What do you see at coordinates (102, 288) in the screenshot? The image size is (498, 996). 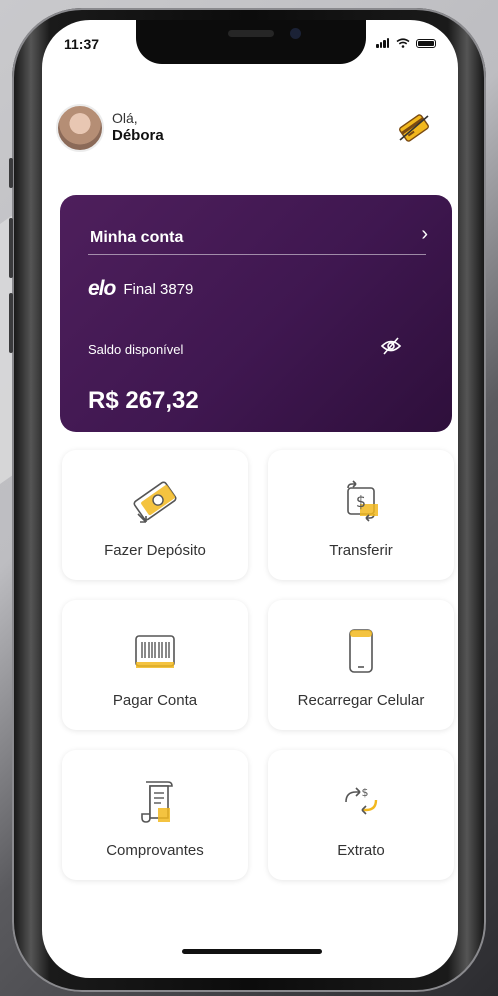 I see `elo-logo: elo` at bounding box center [102, 288].